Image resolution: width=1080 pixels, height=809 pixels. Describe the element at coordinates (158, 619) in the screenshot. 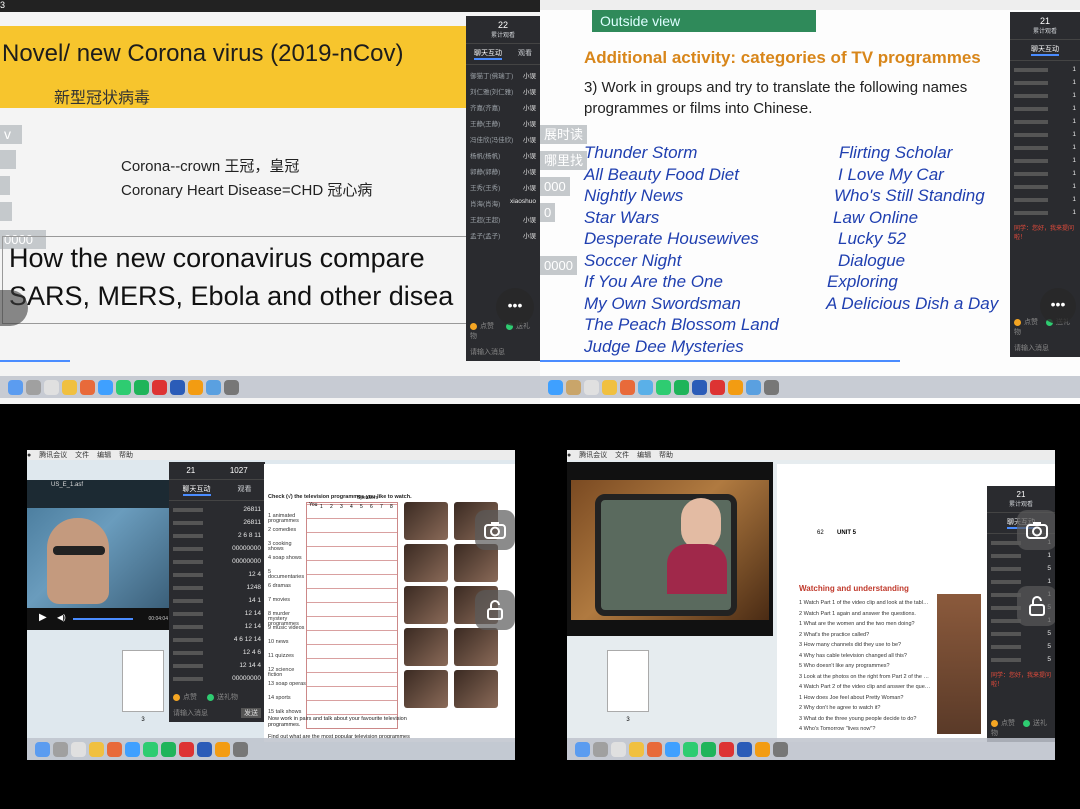

I see `video-time: 00:04:04` at that location.